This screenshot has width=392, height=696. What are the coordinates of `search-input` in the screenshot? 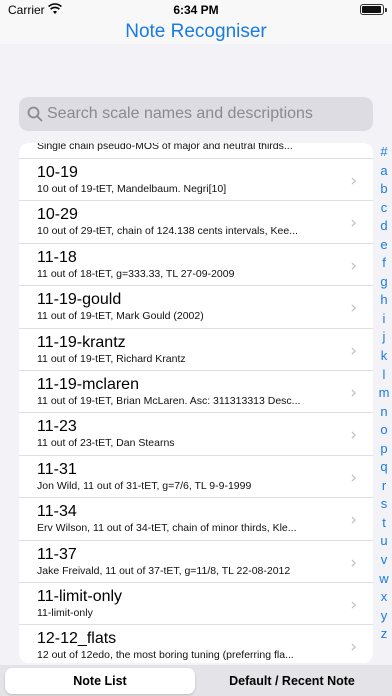 It's located at (207, 114).